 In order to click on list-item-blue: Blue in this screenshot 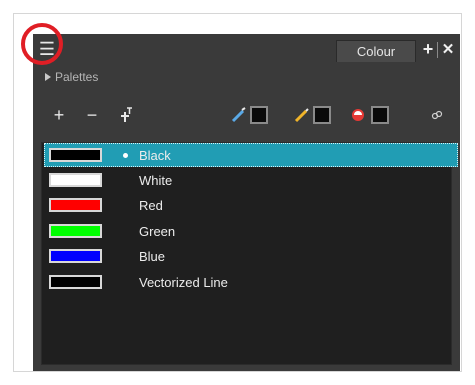, I will do `click(251, 256)`.